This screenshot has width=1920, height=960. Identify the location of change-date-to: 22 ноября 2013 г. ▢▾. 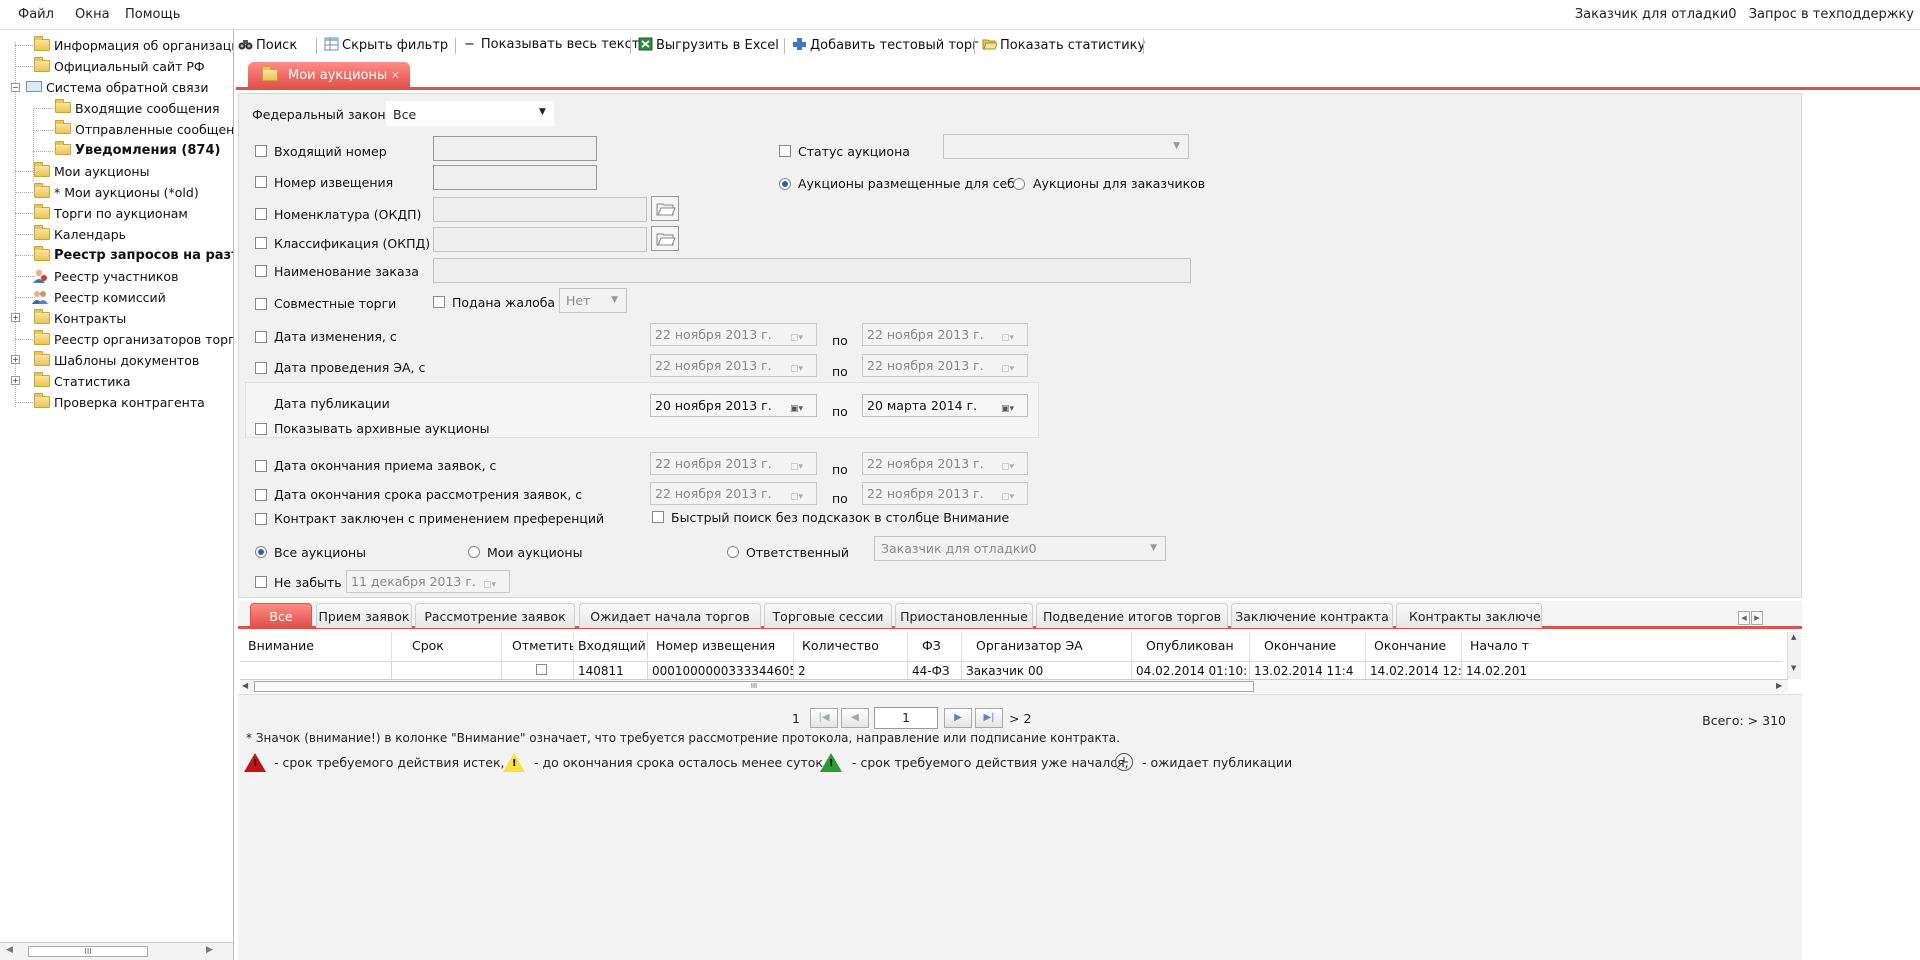
(945, 334).